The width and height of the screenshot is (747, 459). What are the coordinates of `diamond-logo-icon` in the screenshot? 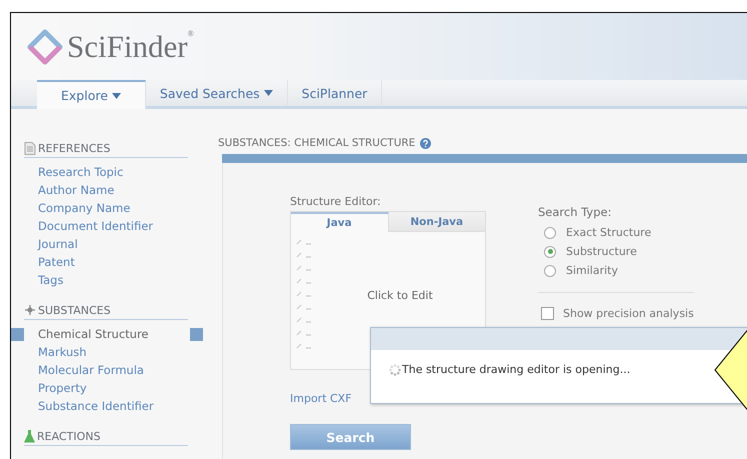 It's located at (45, 46).